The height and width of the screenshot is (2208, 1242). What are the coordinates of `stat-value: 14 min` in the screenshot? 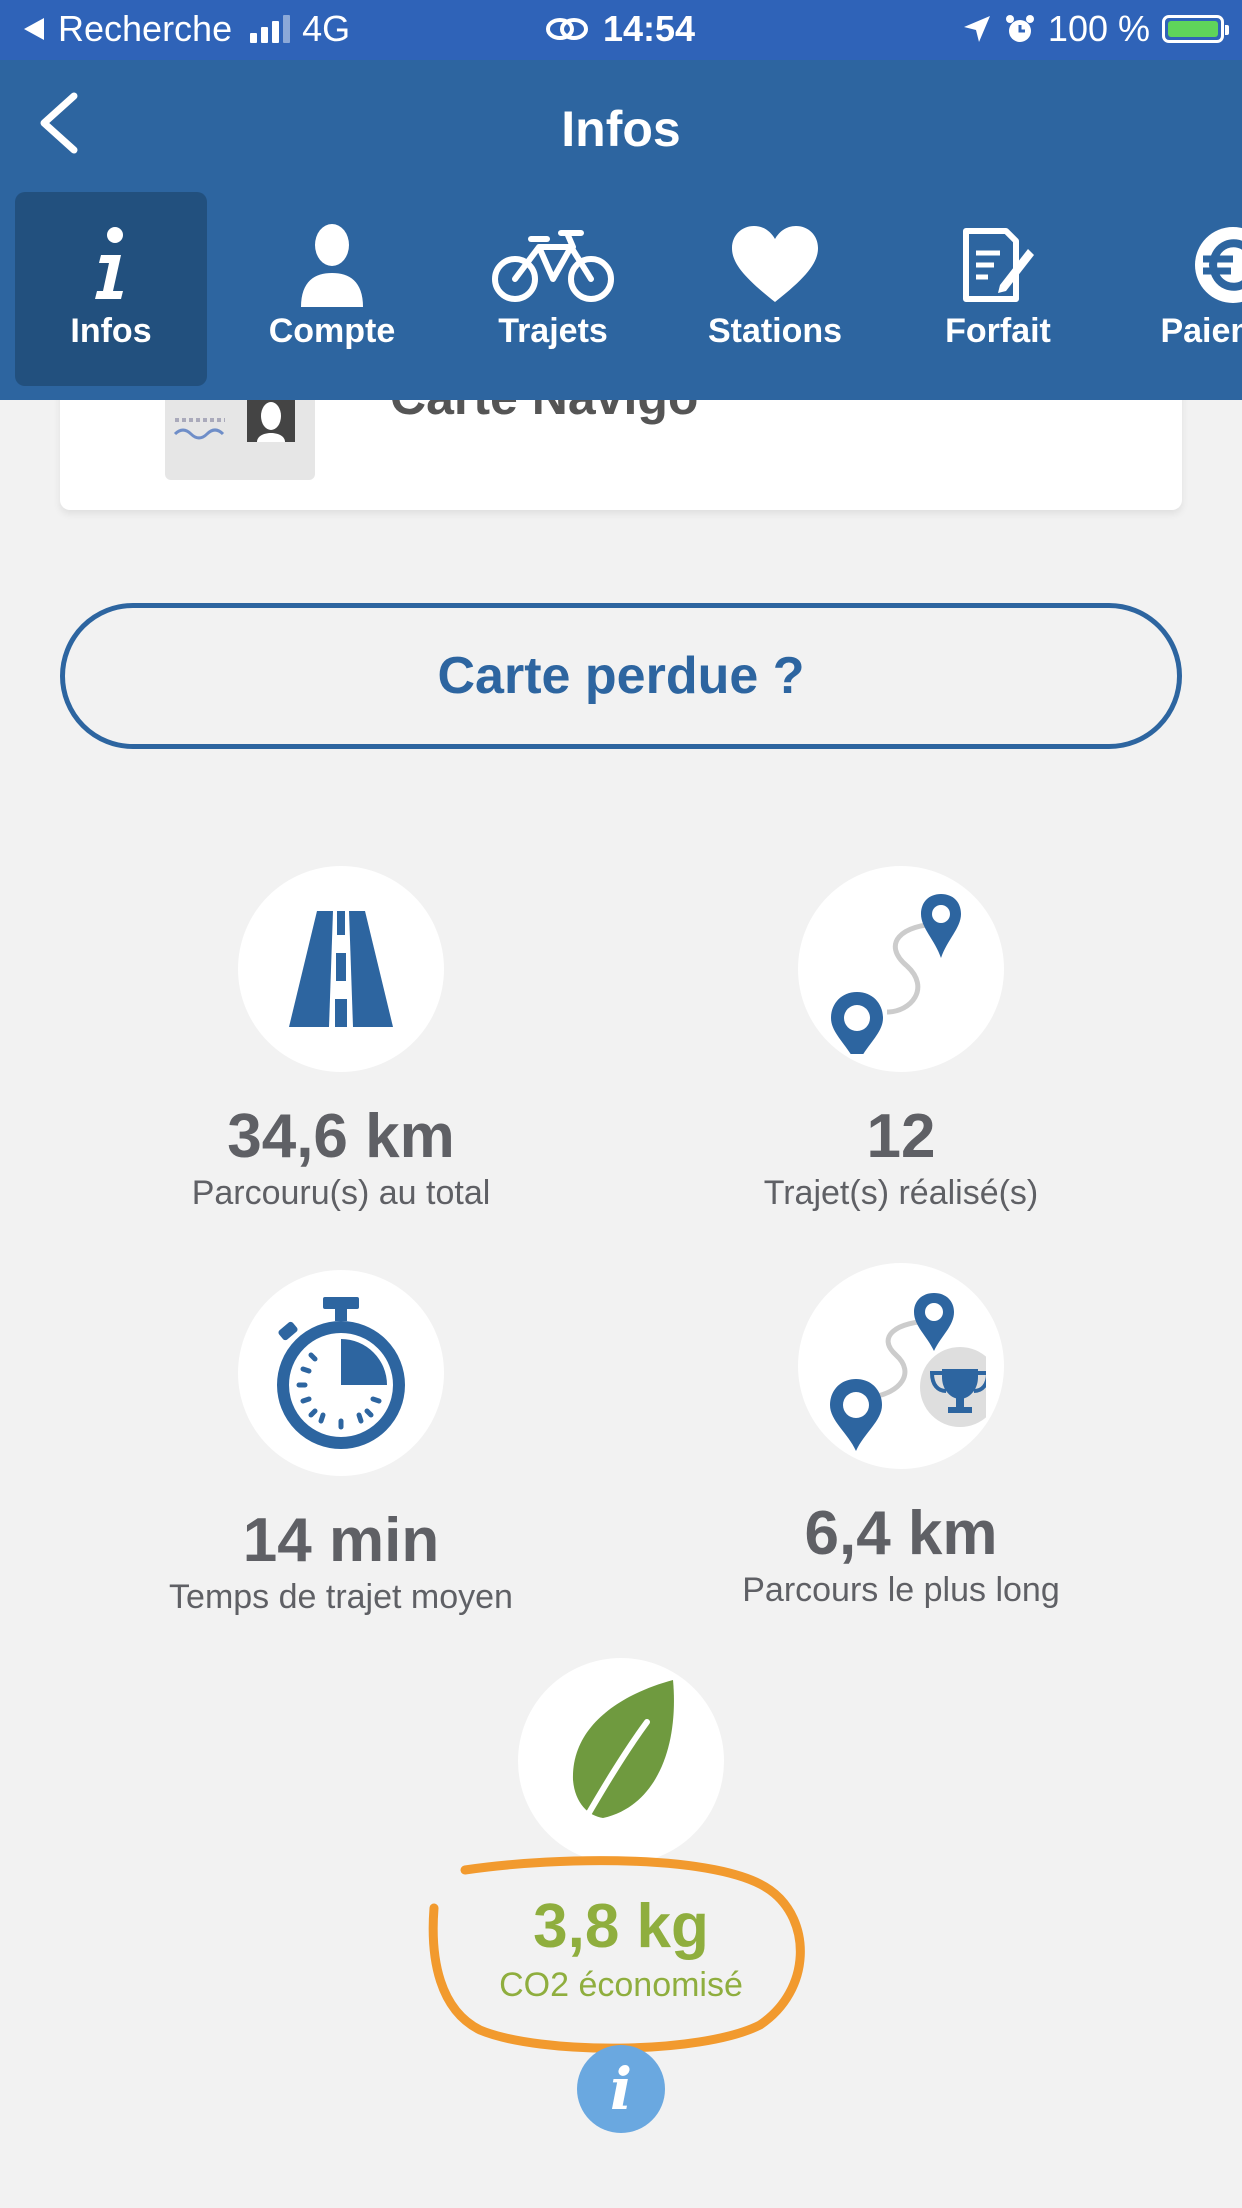 It's located at (341, 1540).